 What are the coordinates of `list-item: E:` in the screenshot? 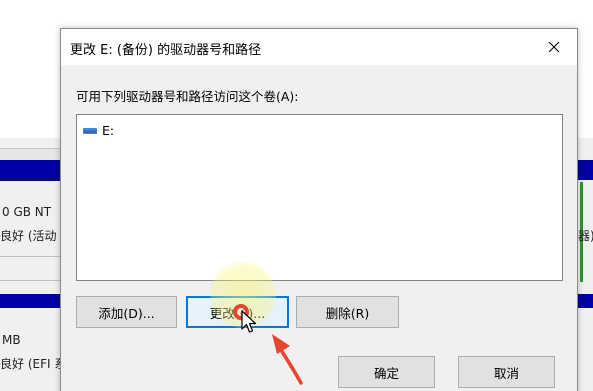 It's located at (98, 130).